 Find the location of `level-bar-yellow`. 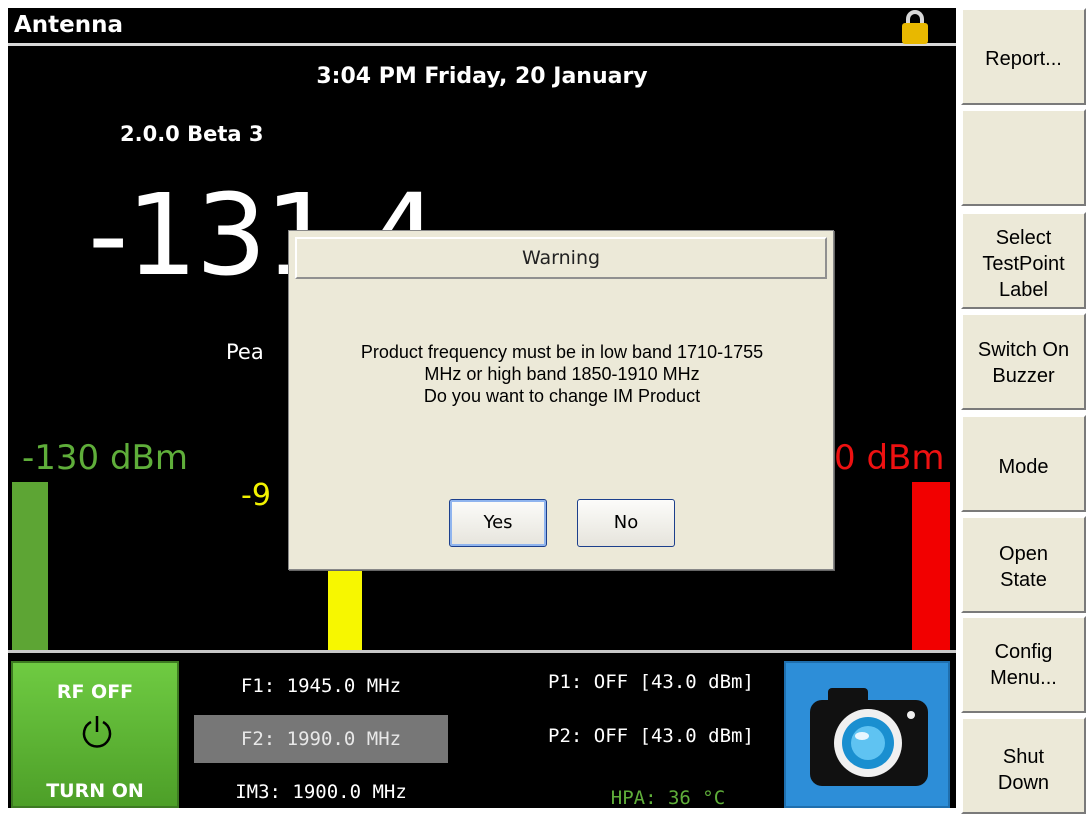

level-bar-yellow is located at coordinates (345, 606).